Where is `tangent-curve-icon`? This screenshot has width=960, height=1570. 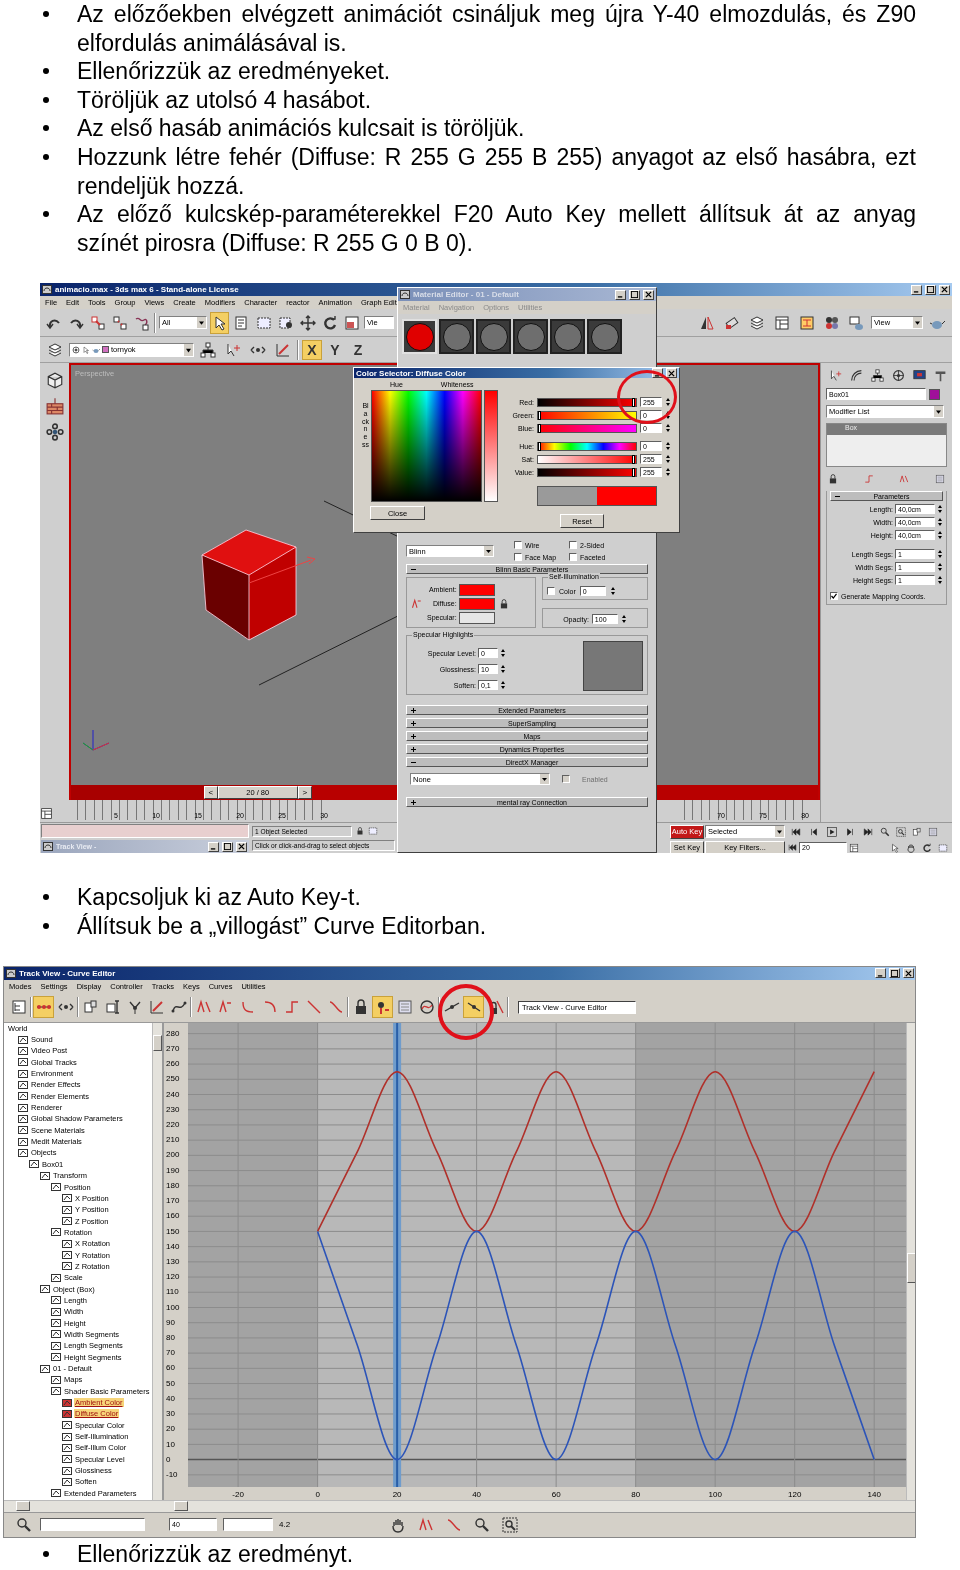 tangent-curve-icon is located at coordinates (417, 603).